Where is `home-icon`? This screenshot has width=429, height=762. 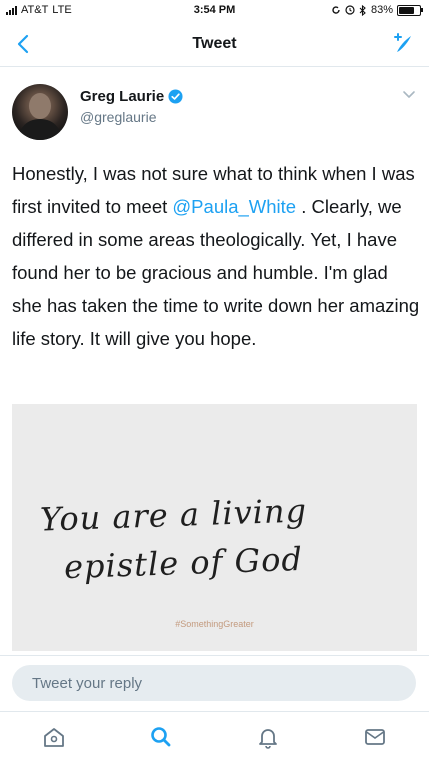 home-icon is located at coordinates (54, 737).